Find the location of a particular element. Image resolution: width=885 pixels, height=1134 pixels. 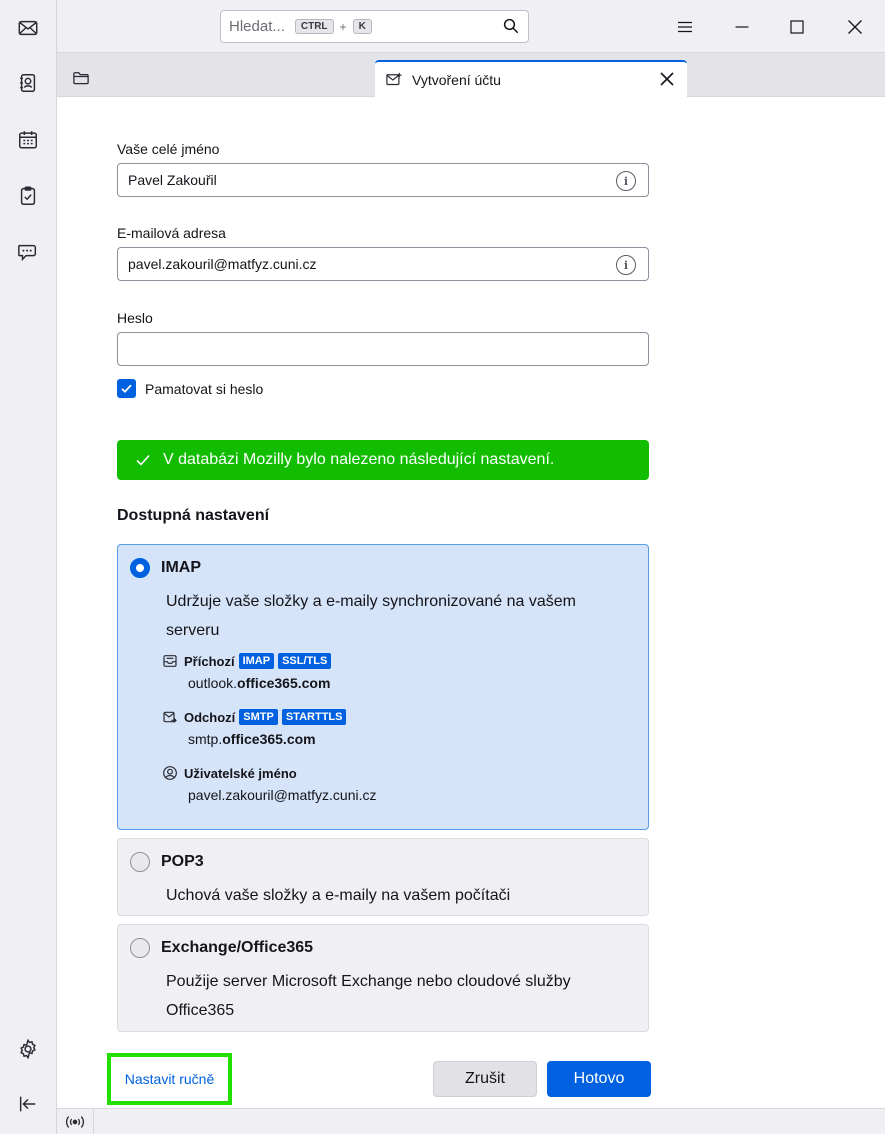

password-field is located at coordinates (383, 349).